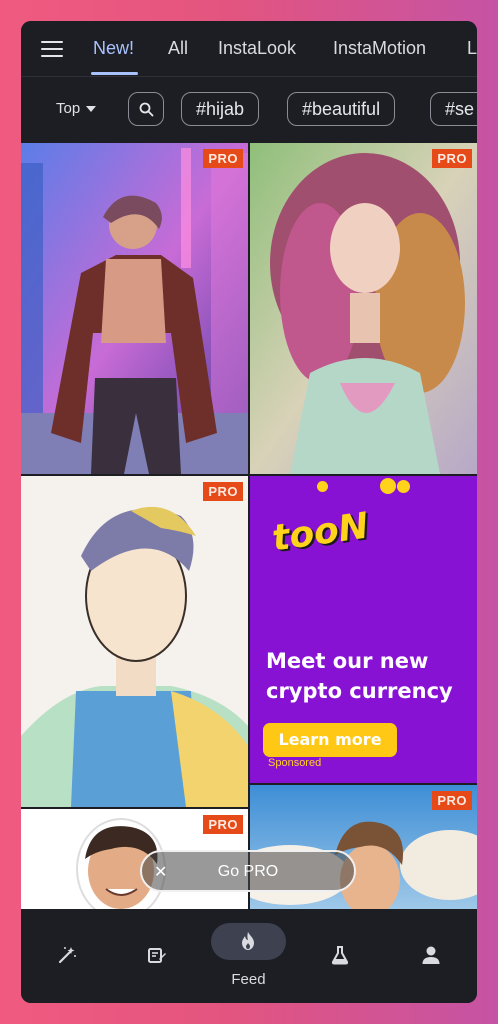 The width and height of the screenshot is (498, 1024). I want to click on nav-lab, so click(340, 955).